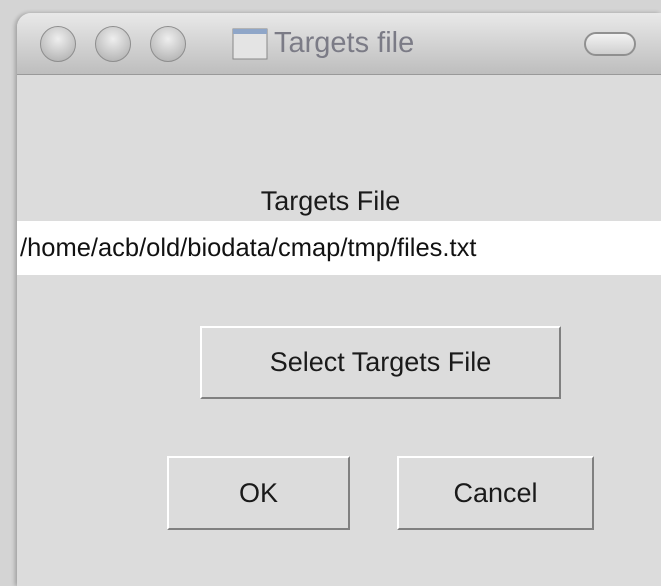  What do you see at coordinates (344, 43) in the screenshot?
I see `window-title: Targets file` at bounding box center [344, 43].